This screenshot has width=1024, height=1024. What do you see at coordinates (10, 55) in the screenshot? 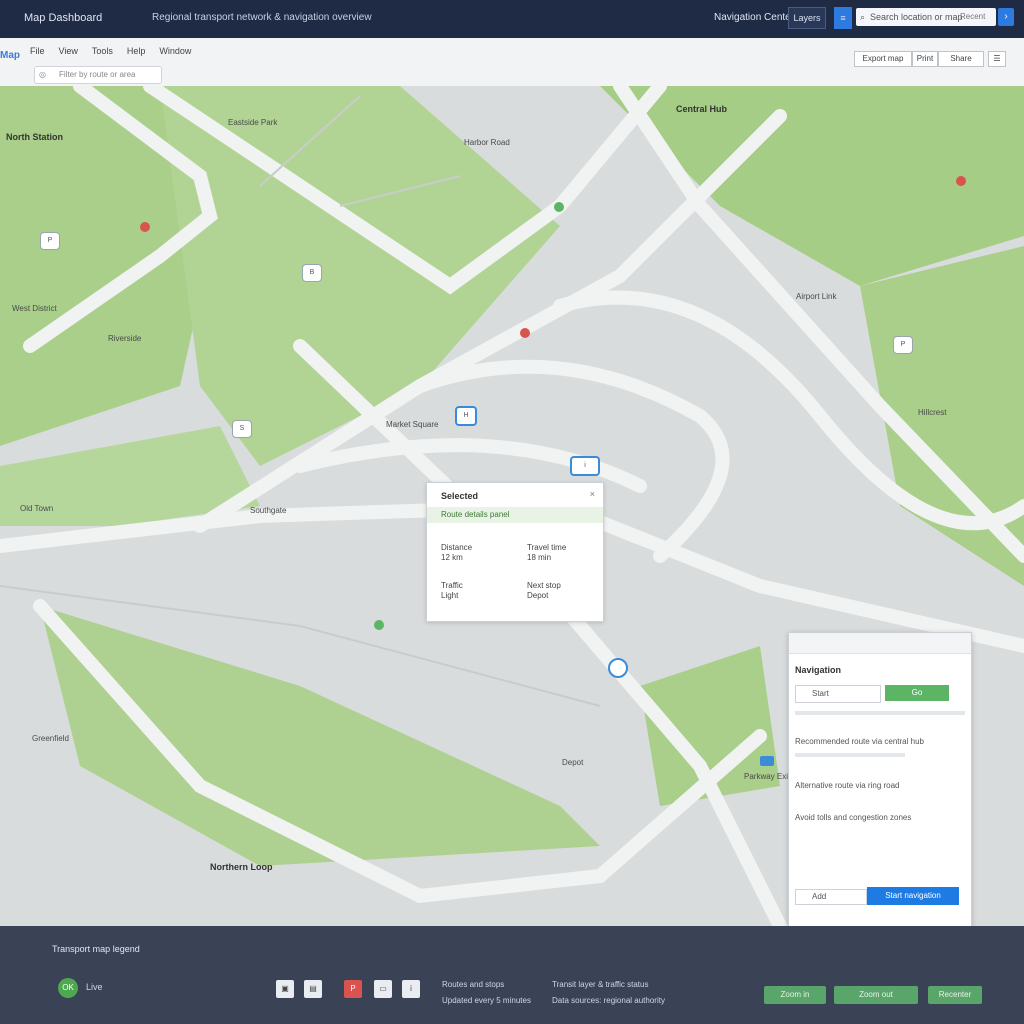
I see `logo: Map` at bounding box center [10, 55].